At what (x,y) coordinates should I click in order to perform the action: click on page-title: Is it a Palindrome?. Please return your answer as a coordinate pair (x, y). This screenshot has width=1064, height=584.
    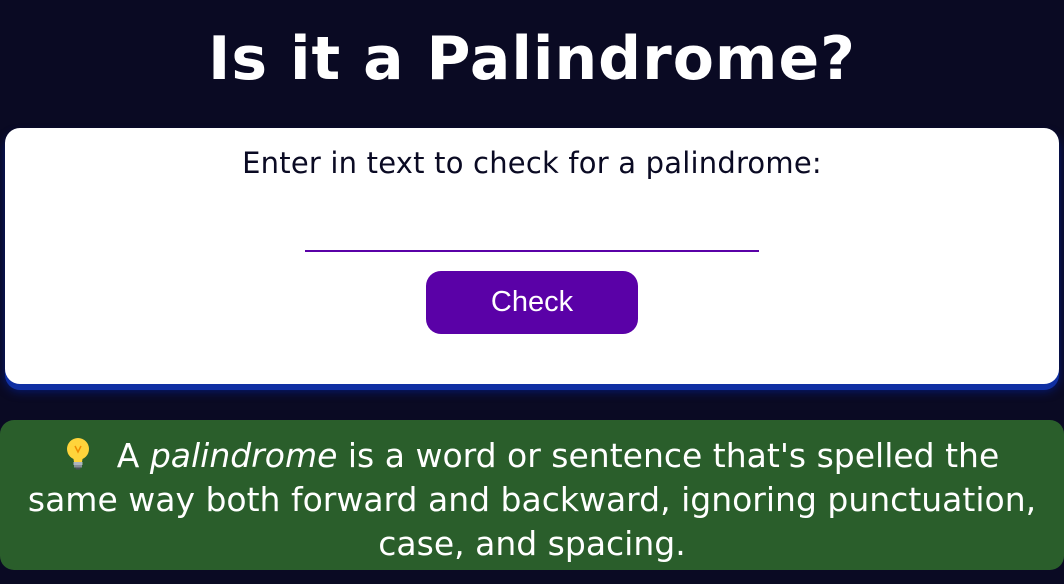
    Looking at the image, I should click on (532, 59).